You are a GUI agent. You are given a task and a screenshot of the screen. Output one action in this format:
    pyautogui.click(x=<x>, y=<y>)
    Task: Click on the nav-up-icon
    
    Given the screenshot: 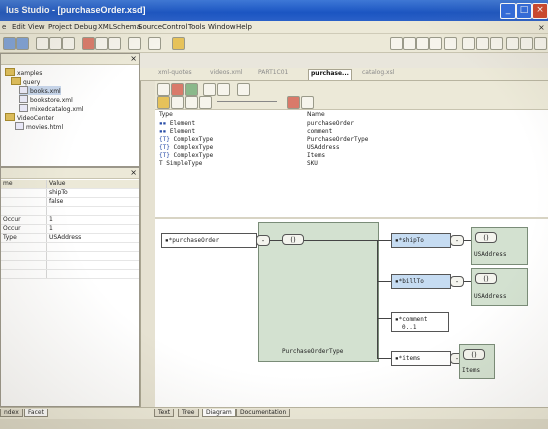 What is the action you would take?
    pyautogui.click(x=422, y=43)
    